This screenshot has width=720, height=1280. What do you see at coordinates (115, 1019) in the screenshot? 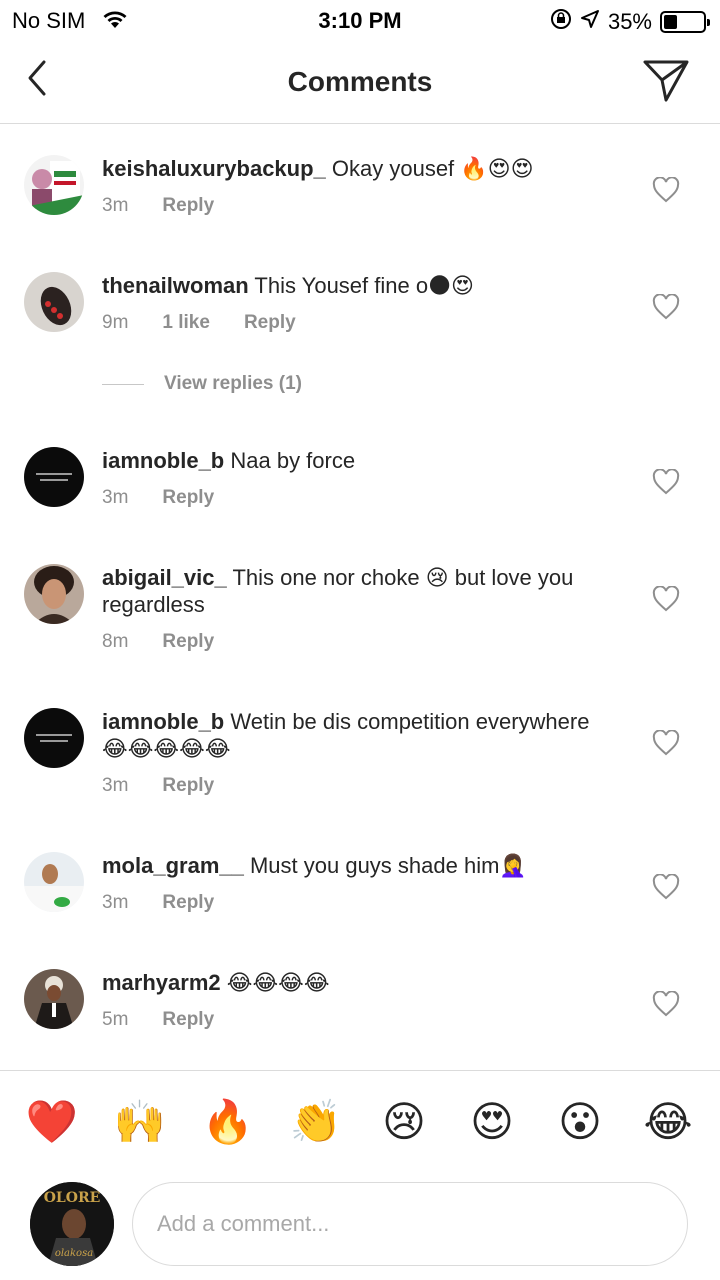
I see `comment-time: 5m` at bounding box center [115, 1019].